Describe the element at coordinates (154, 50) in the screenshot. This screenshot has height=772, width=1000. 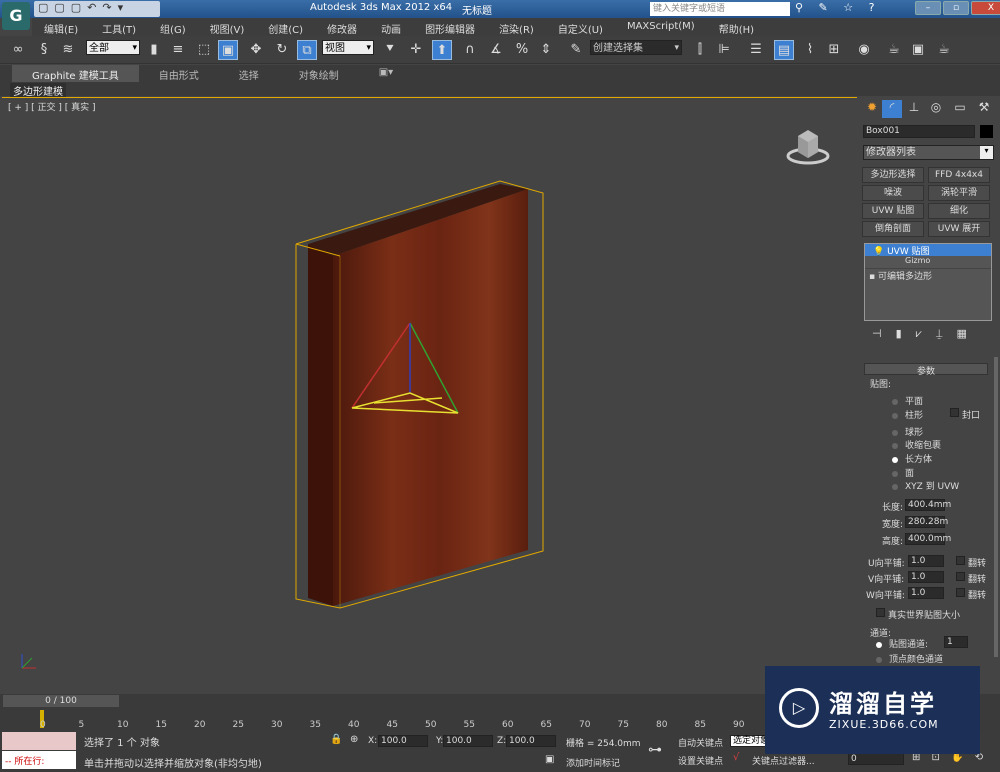
I see `select-object-icon: ▮` at that location.